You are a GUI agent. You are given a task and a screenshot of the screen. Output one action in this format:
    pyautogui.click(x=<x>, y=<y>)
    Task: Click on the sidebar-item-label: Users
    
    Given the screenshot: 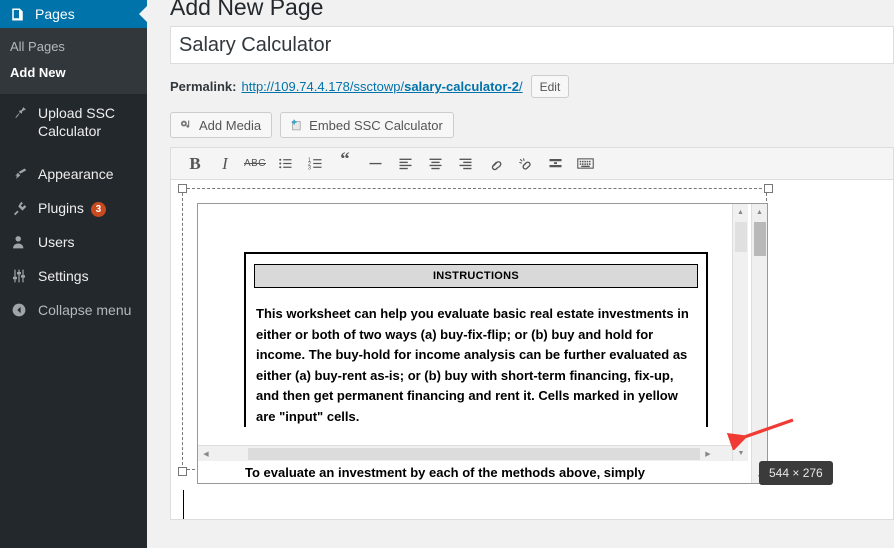 What is the action you would take?
    pyautogui.click(x=56, y=242)
    